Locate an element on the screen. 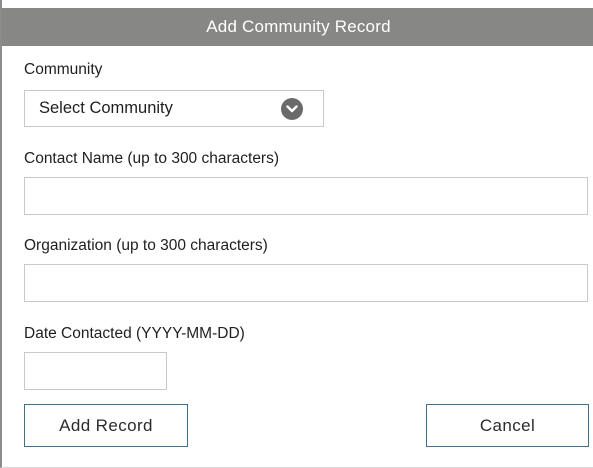  contact-name-field is located at coordinates (306, 196).